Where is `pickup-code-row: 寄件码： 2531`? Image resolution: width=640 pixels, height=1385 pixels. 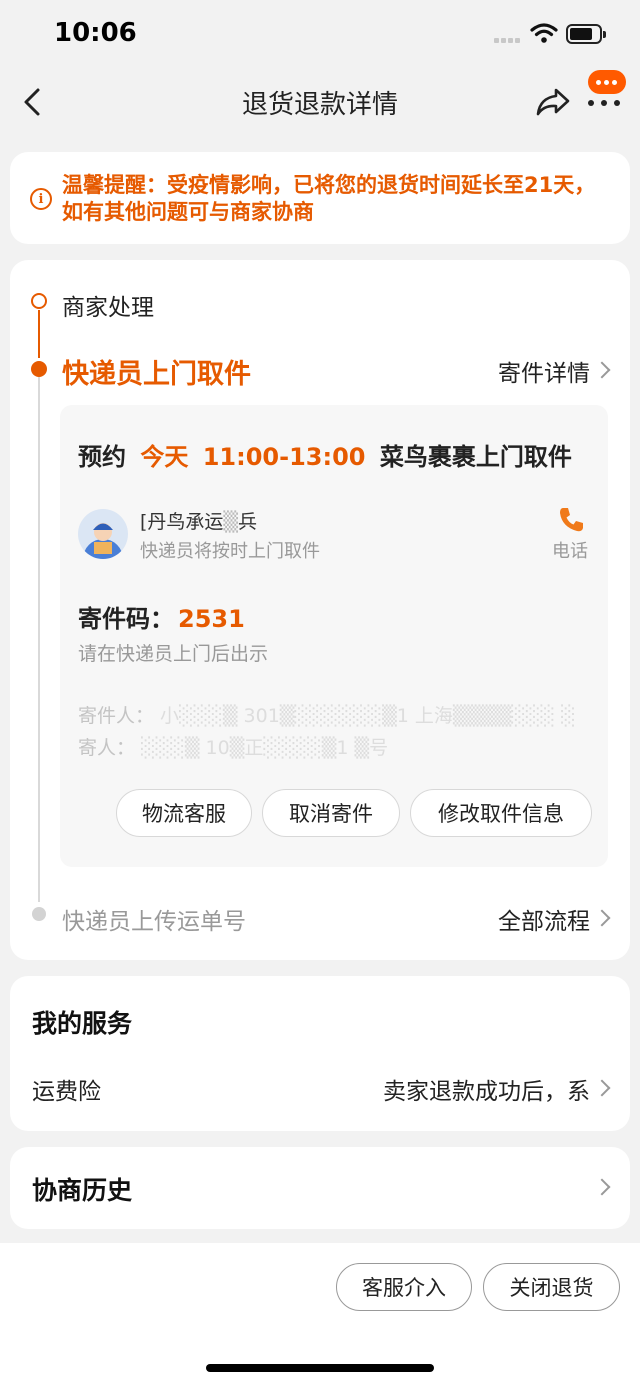
pickup-code-row: 寄件码： 2531 is located at coordinates (161, 616).